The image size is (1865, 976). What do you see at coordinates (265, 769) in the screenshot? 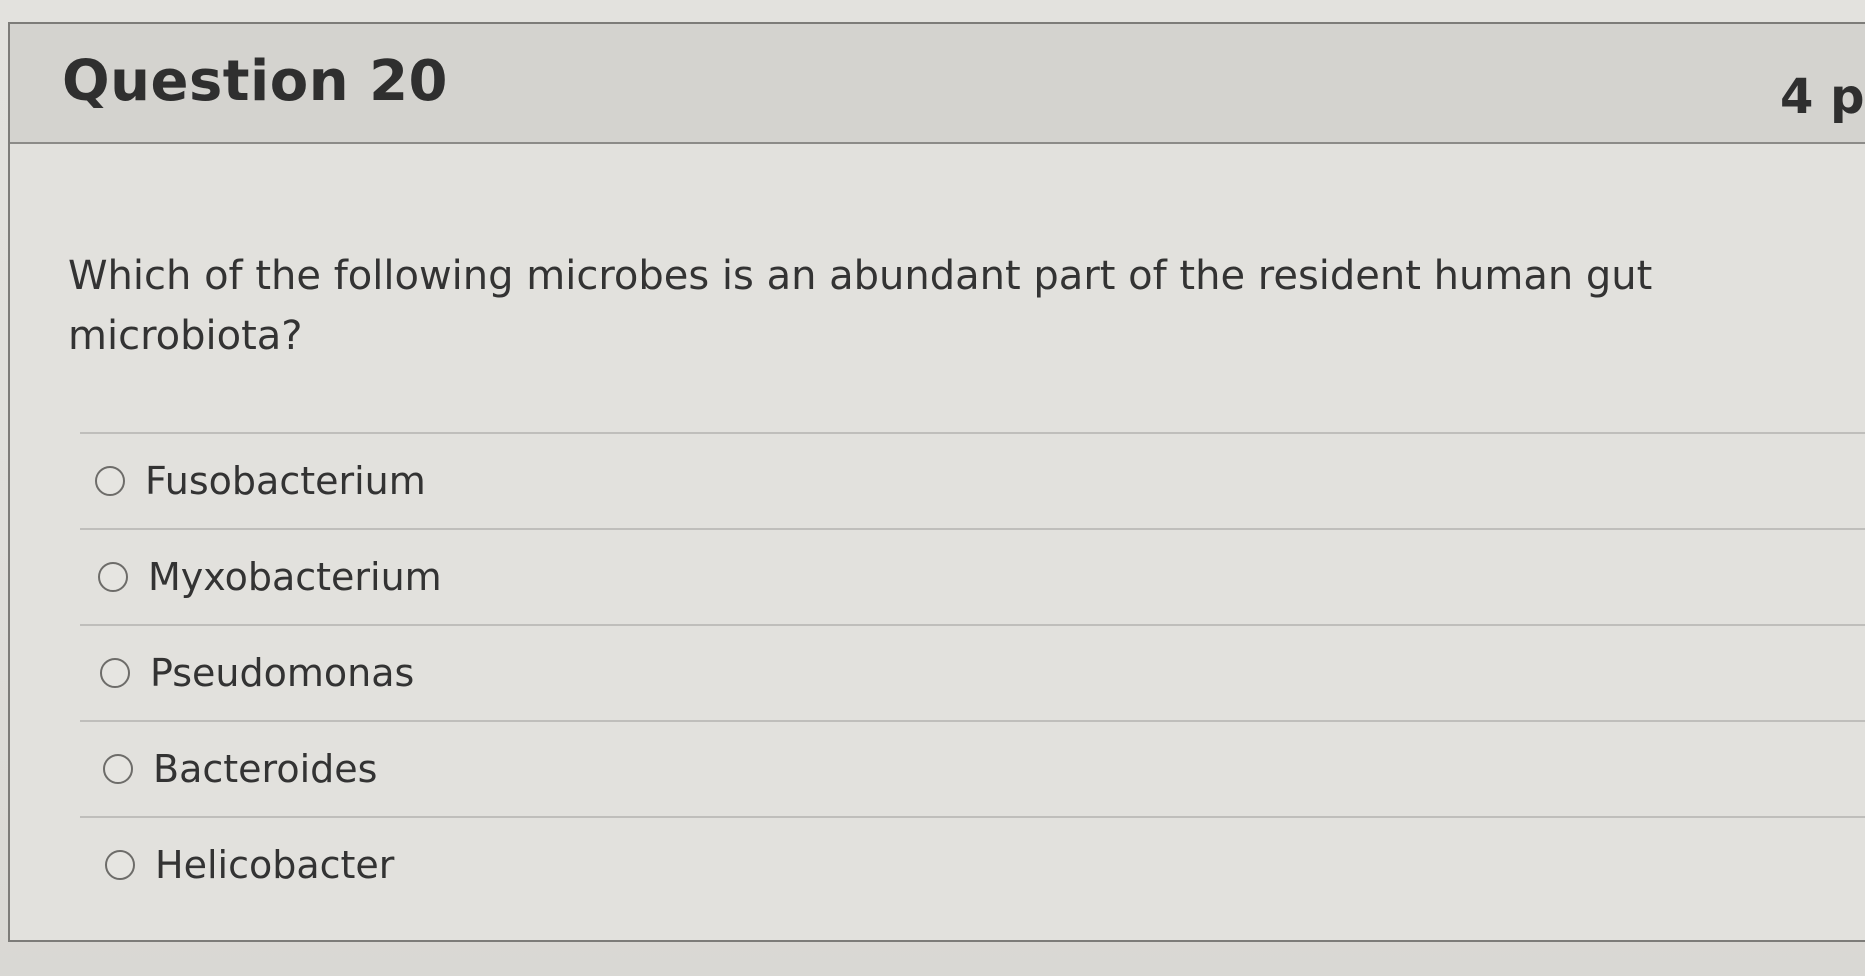
I see `answer-label: Bacteroides` at bounding box center [265, 769].